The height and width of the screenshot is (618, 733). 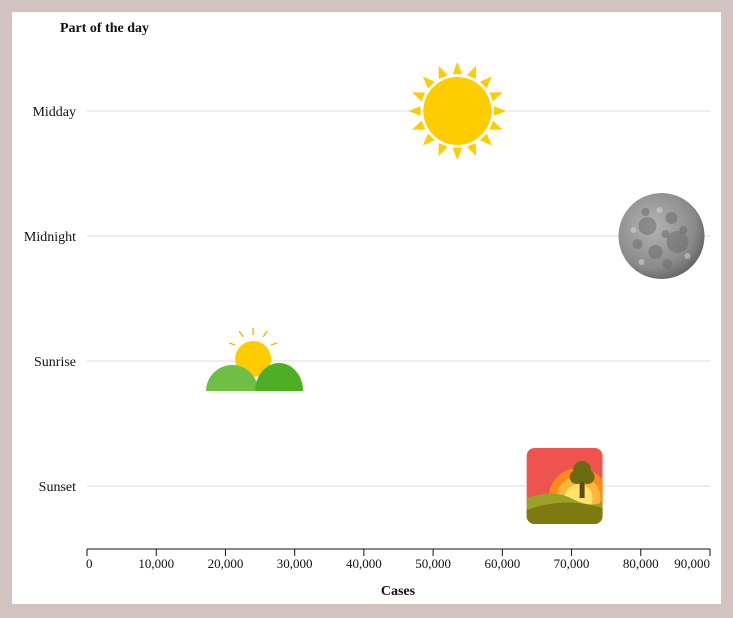 What do you see at coordinates (398, 591) in the screenshot?
I see `x-axis-title: Cases` at bounding box center [398, 591].